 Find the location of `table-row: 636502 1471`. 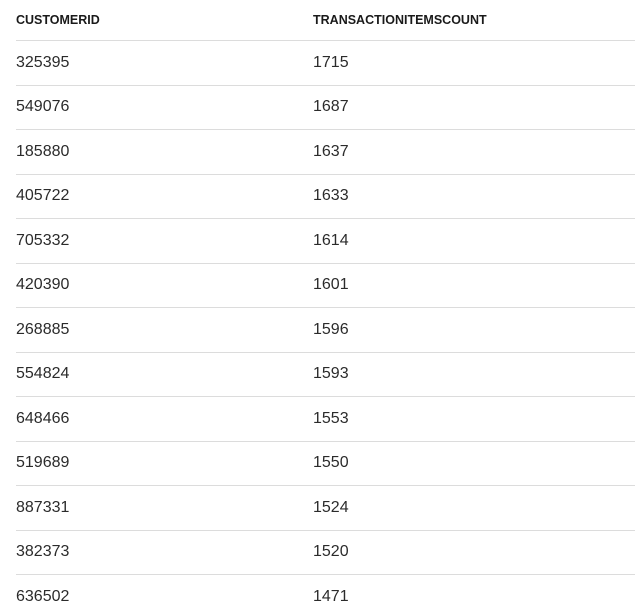

table-row: 636502 1471 is located at coordinates (325, 587).